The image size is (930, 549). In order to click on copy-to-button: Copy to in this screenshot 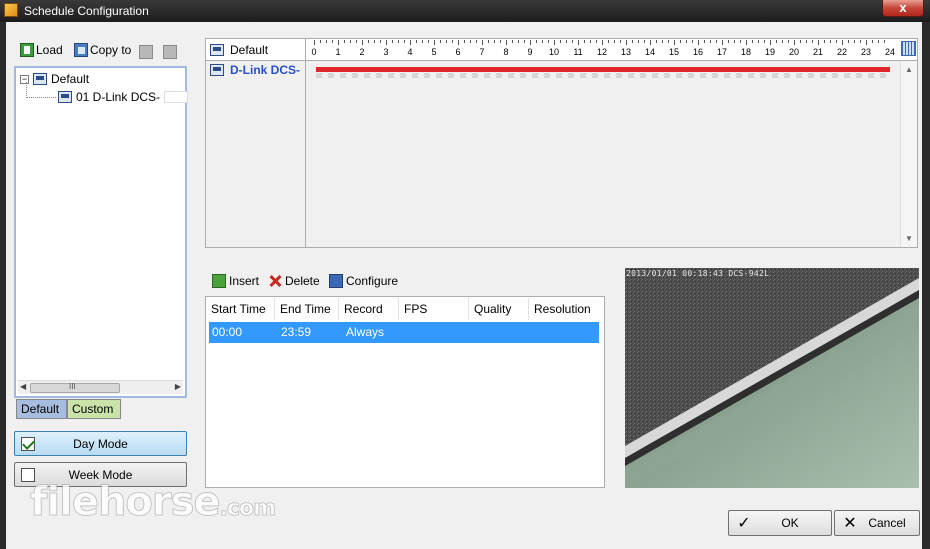, I will do `click(102, 50)`.